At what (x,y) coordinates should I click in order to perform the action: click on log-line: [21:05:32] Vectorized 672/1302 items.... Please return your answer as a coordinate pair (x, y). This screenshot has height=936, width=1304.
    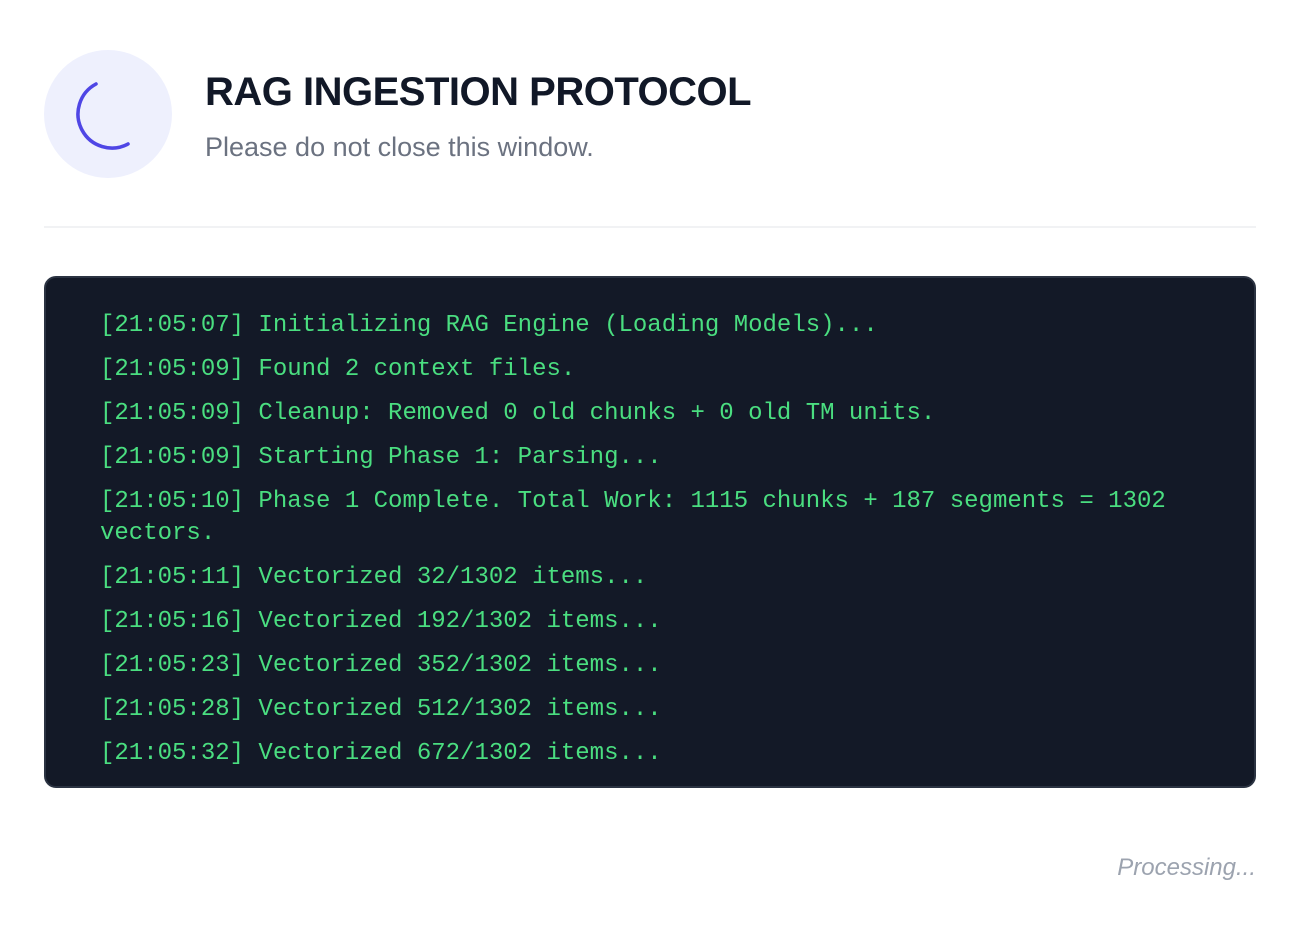
    Looking at the image, I should click on (381, 753).